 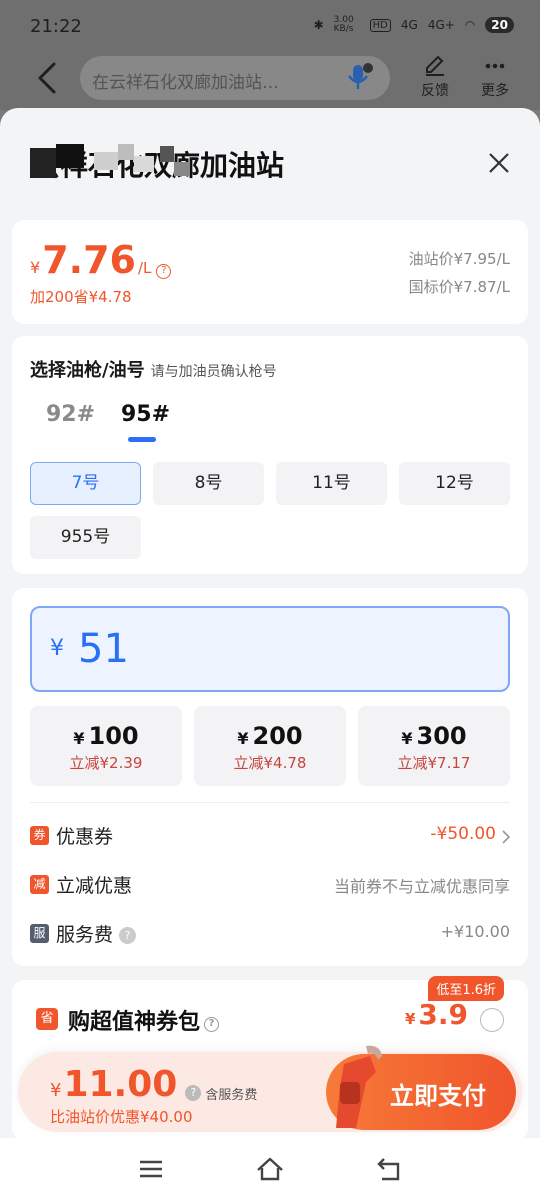 What do you see at coordinates (208, 483) in the screenshot?
I see `gun-button-8: 8号` at bounding box center [208, 483].